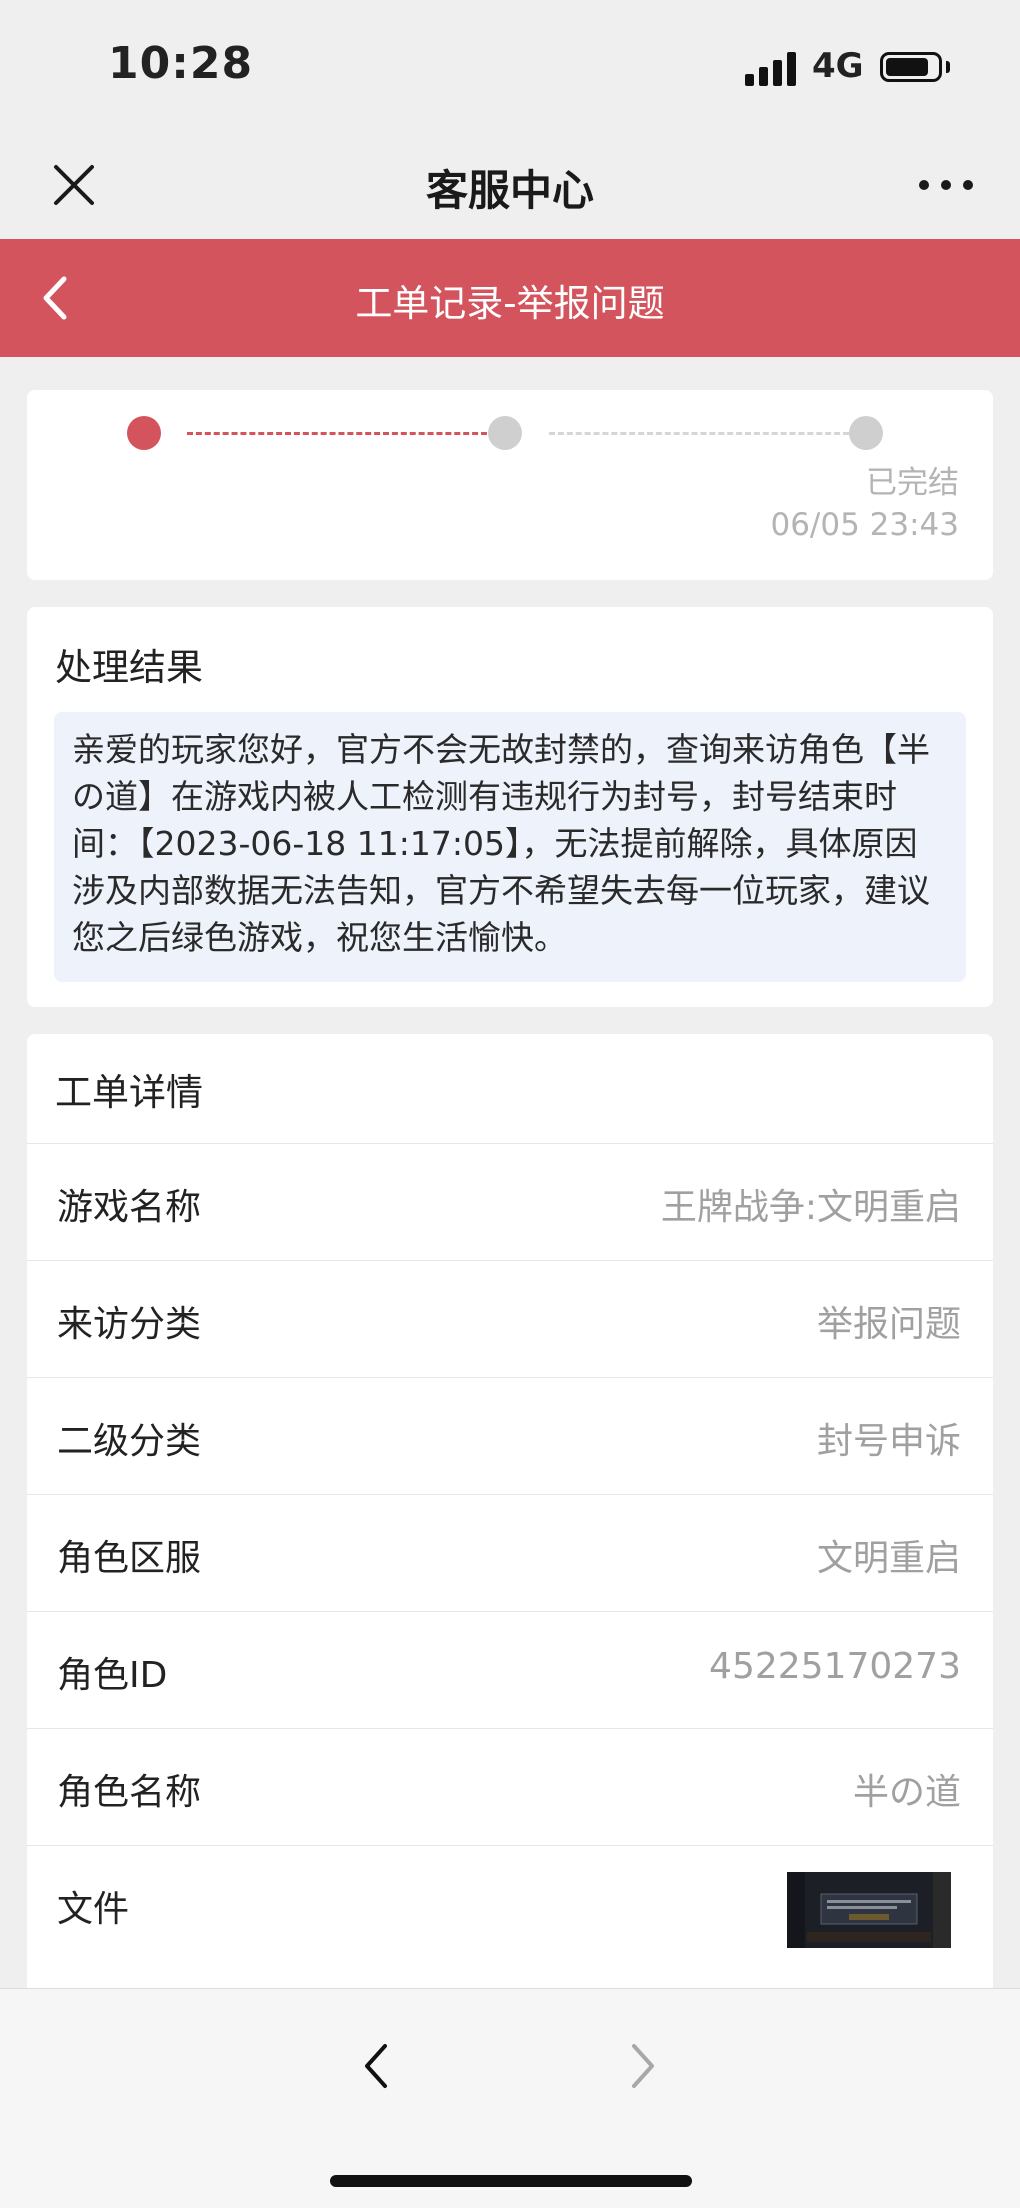  I want to click on title-bar: 客服中心, so click(510, 187).